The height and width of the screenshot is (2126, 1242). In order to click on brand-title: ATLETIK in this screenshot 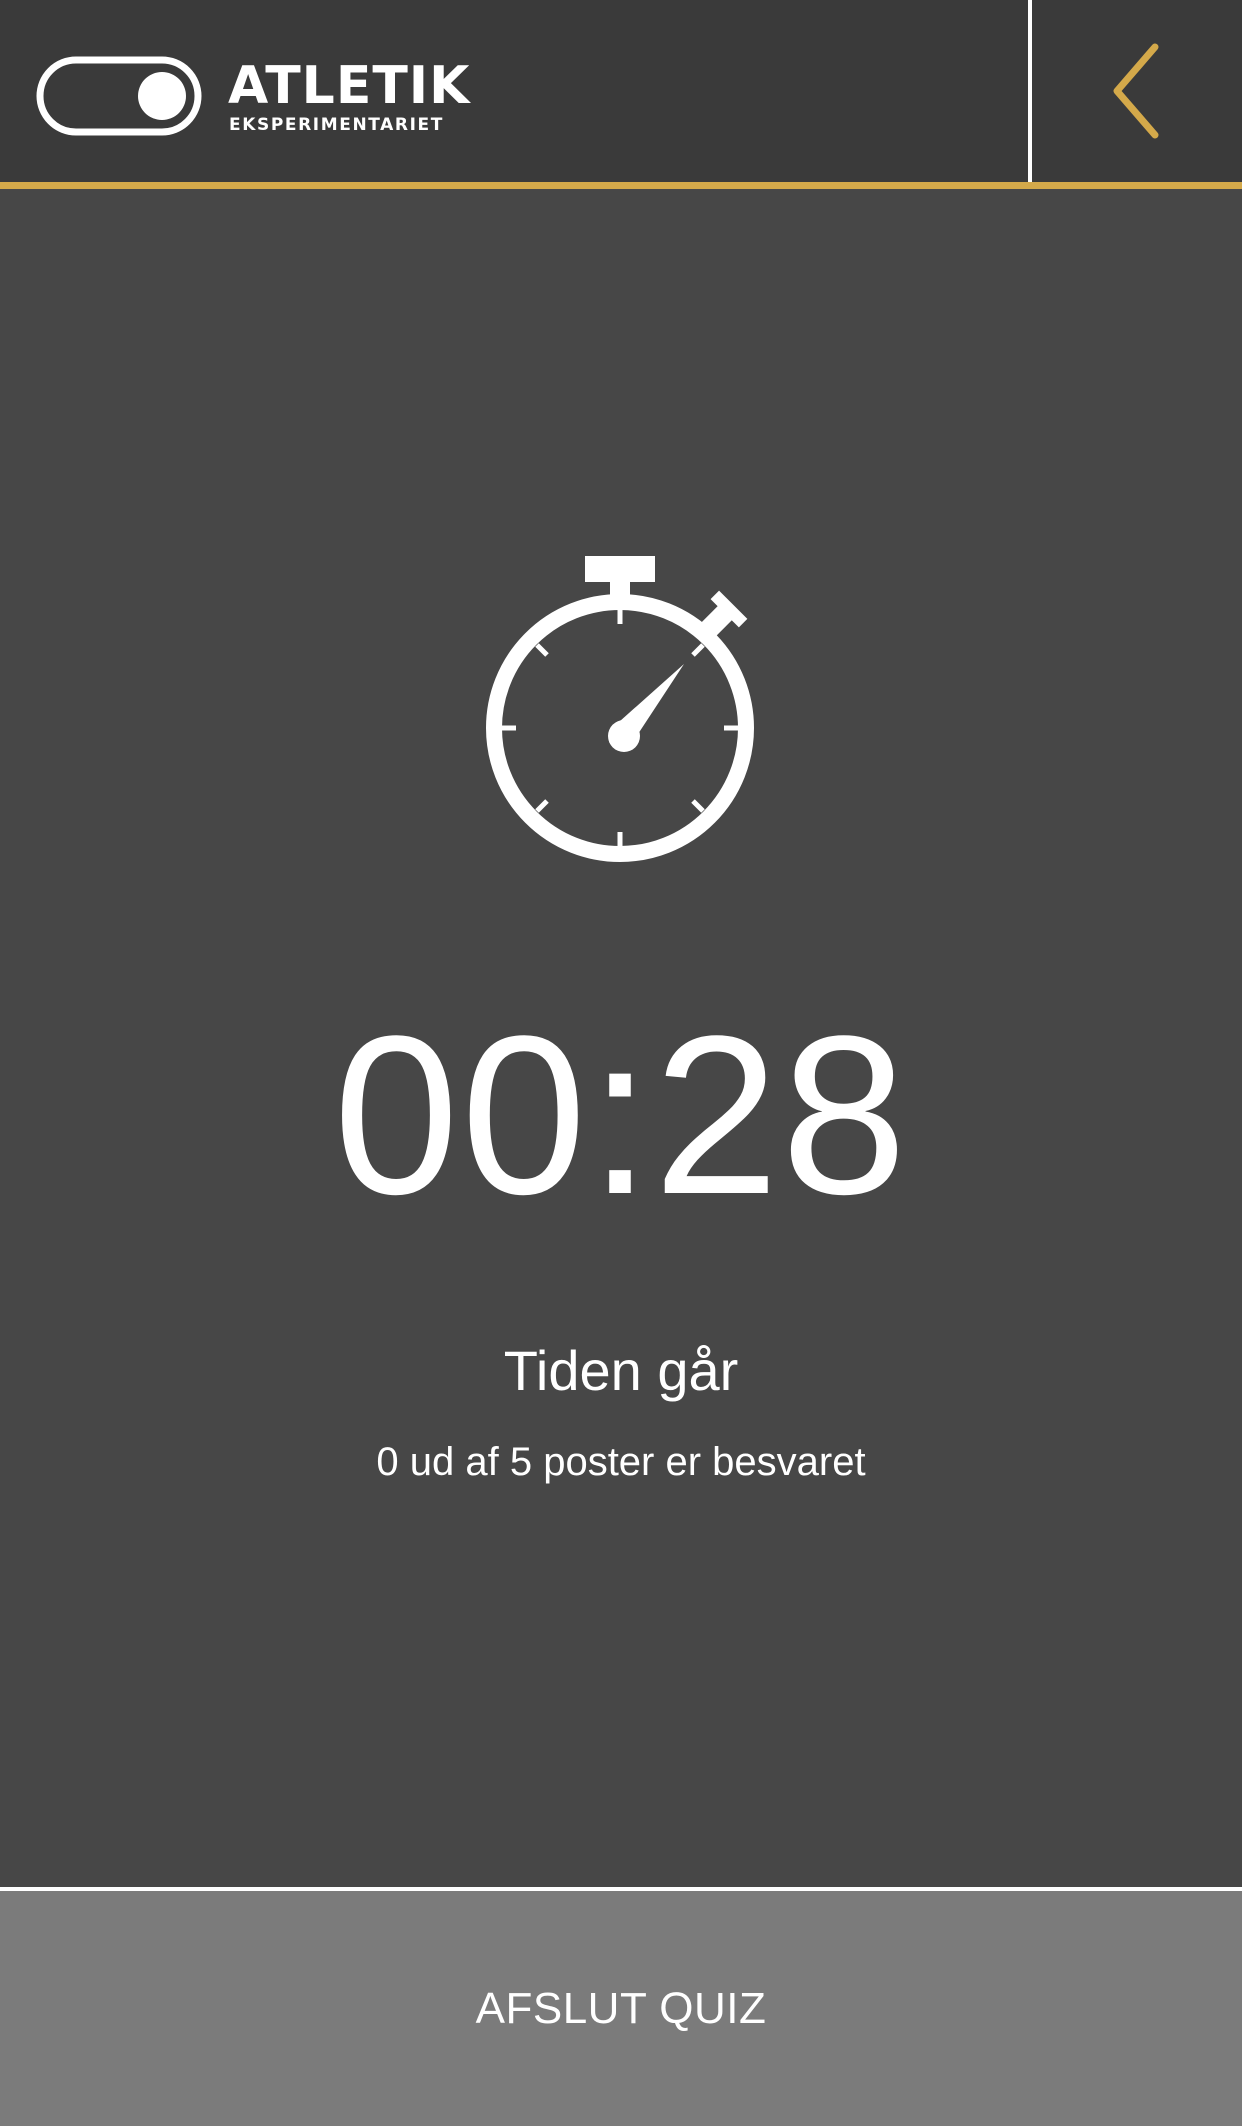, I will do `click(349, 86)`.